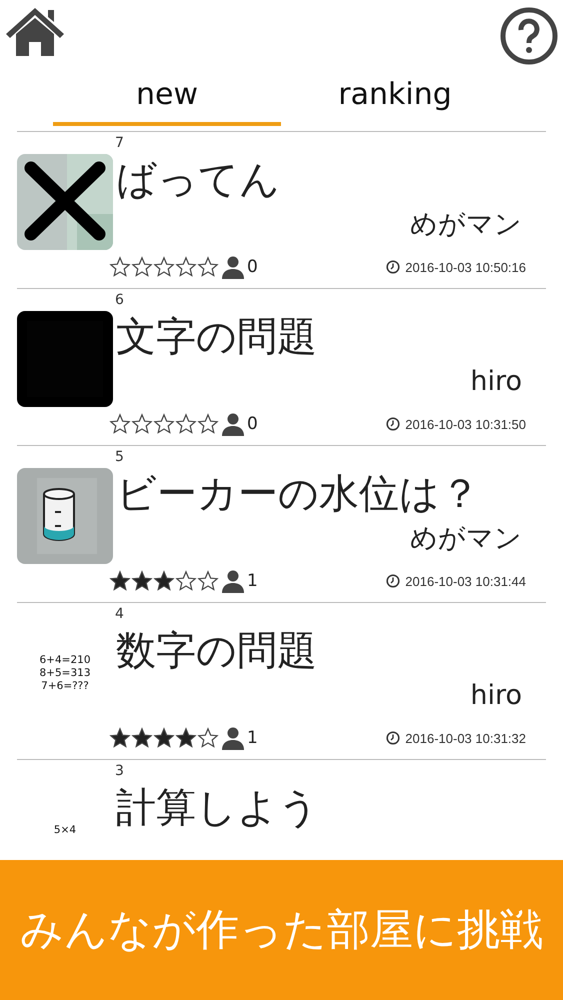  Describe the element at coordinates (281, 367) in the screenshot. I see `room-row: 6 文字の問題 hiro 0 2016-10-03 10:31:50` at that location.